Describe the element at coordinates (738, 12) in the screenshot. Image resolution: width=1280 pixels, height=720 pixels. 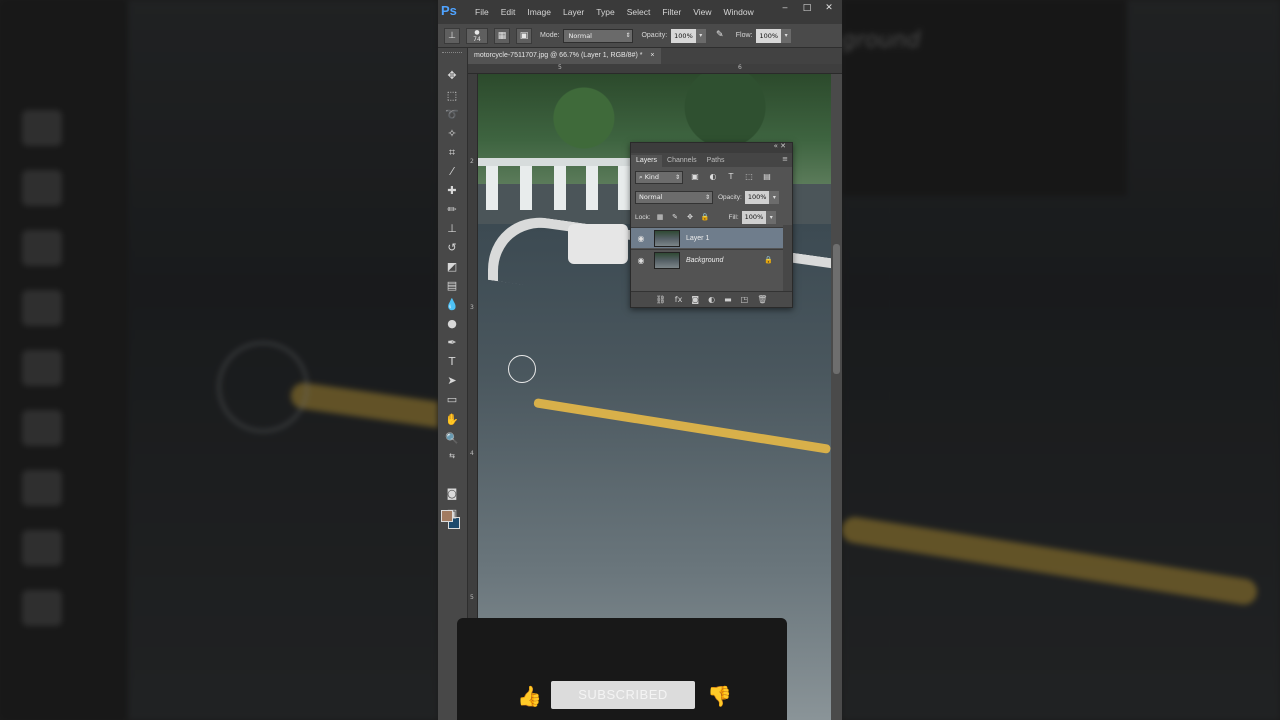
I see `menu-window: Window` at that location.